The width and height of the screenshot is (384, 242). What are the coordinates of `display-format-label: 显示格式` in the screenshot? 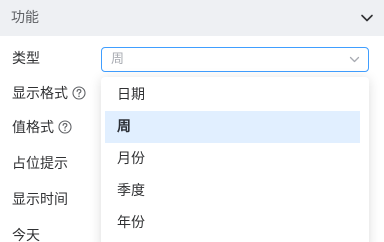 It's located at (49, 94).